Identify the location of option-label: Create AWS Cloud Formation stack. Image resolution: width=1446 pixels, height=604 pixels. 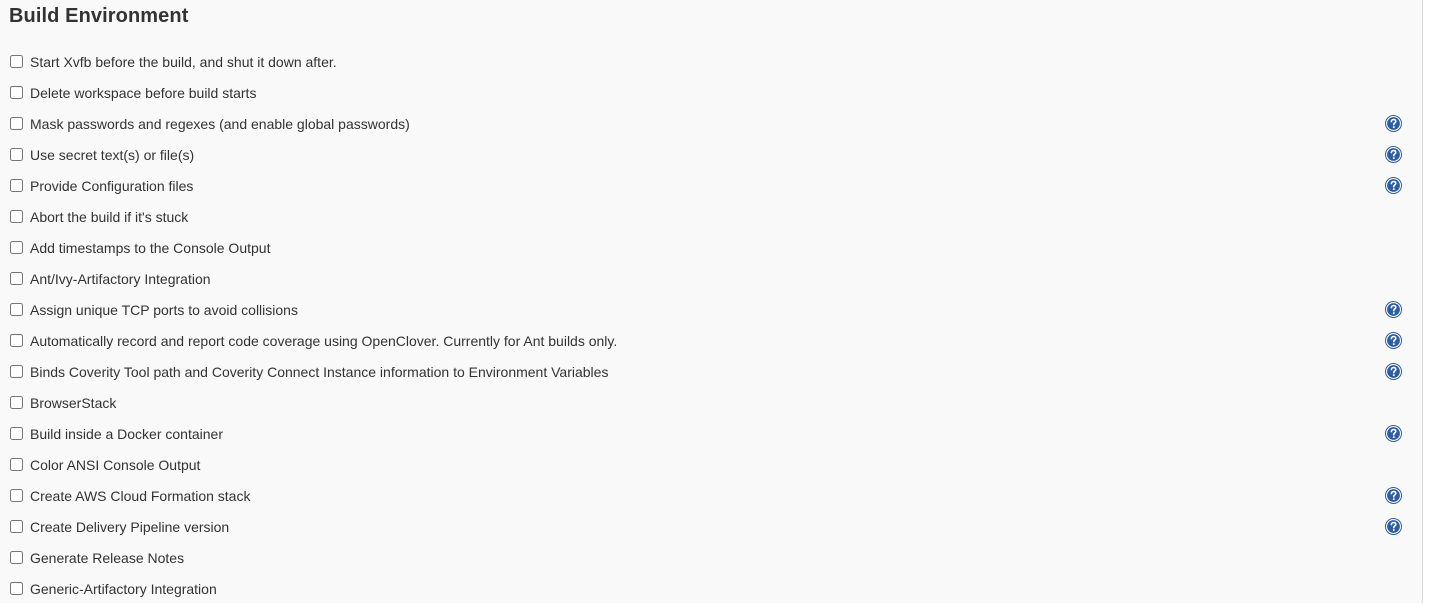
(130, 495).